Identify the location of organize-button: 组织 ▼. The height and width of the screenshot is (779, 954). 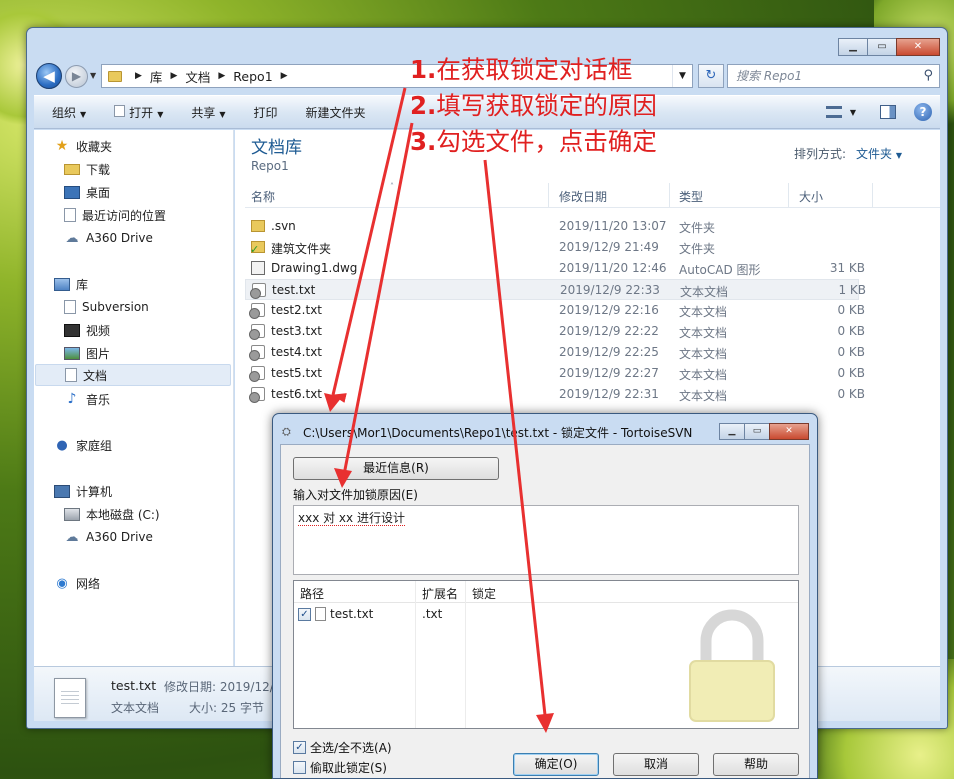
(69, 112).